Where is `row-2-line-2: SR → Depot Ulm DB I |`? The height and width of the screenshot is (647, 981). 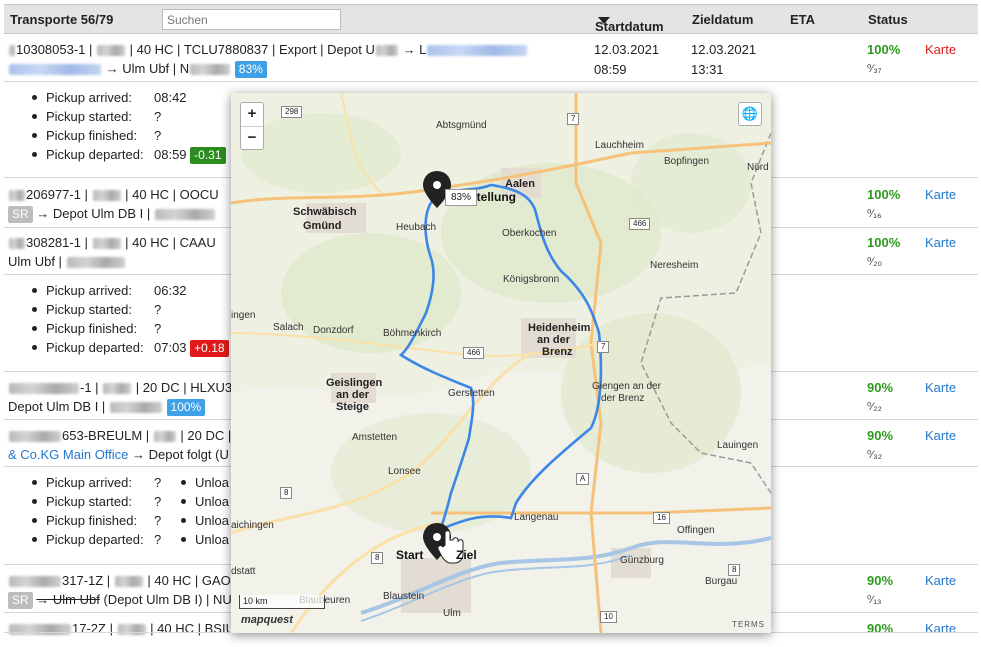
row-2-line-2: SR → Depot Ulm DB I | is located at coordinates (112, 214).